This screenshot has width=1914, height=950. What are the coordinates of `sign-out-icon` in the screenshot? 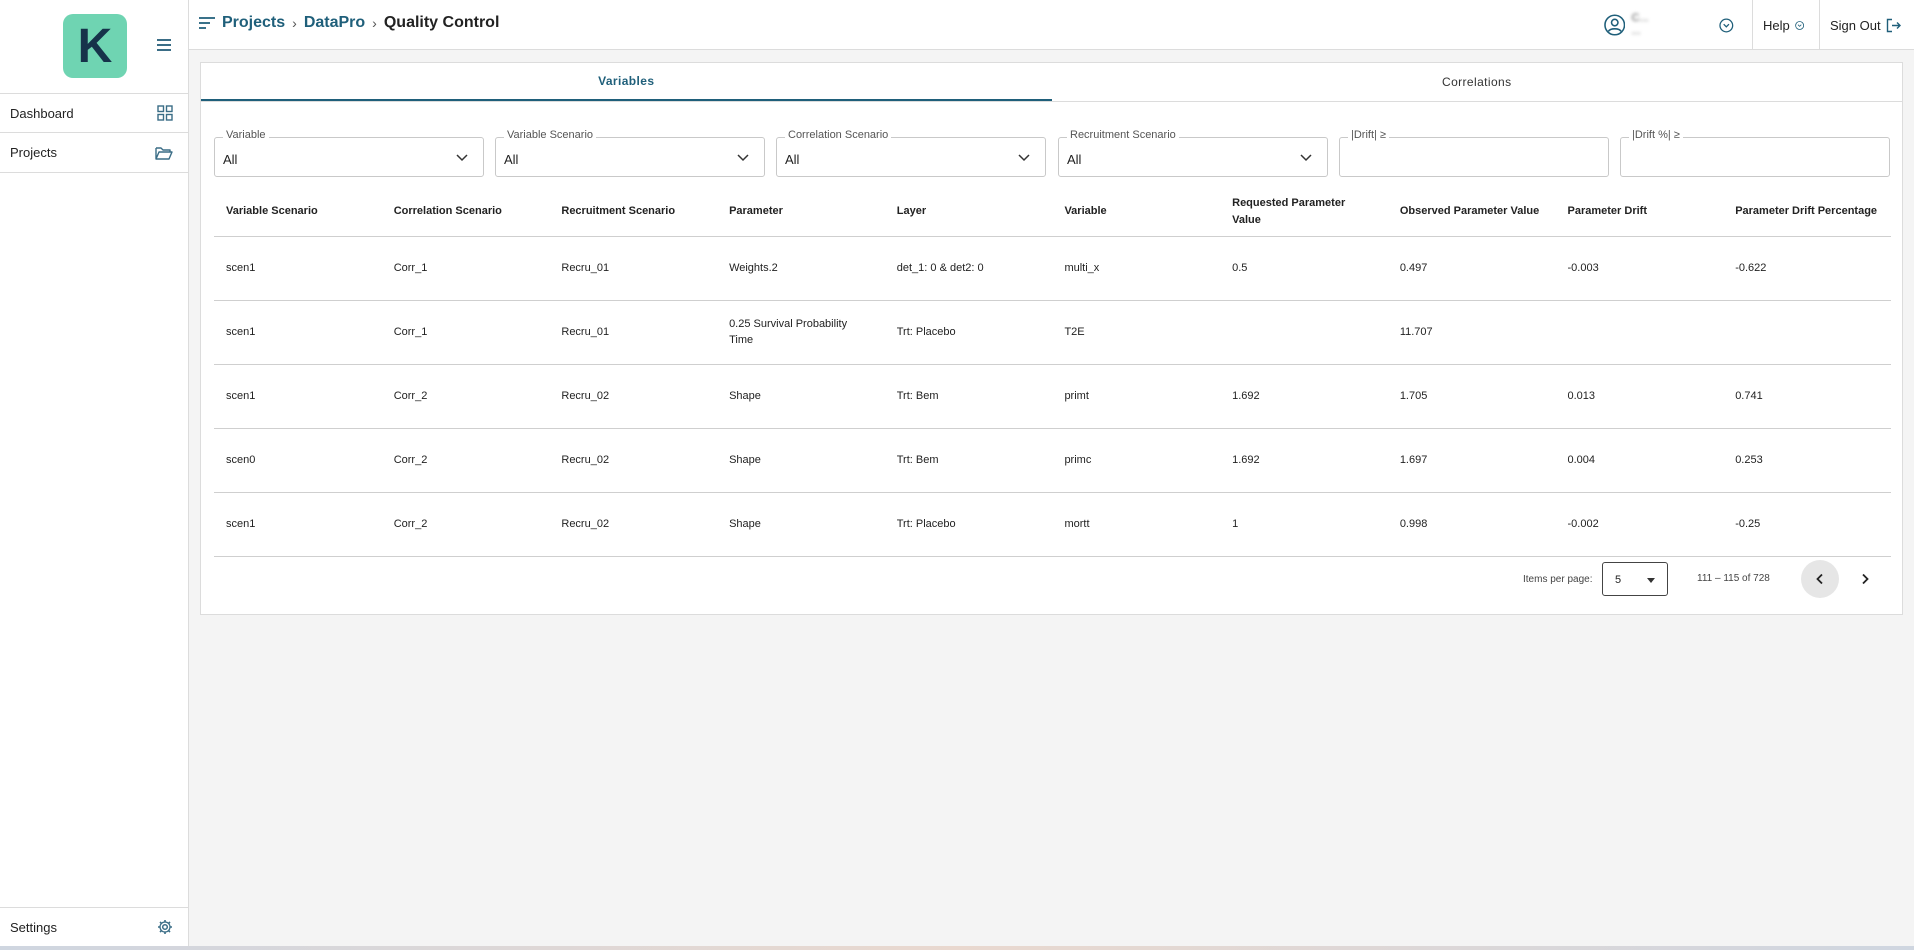 It's located at (1893, 25).